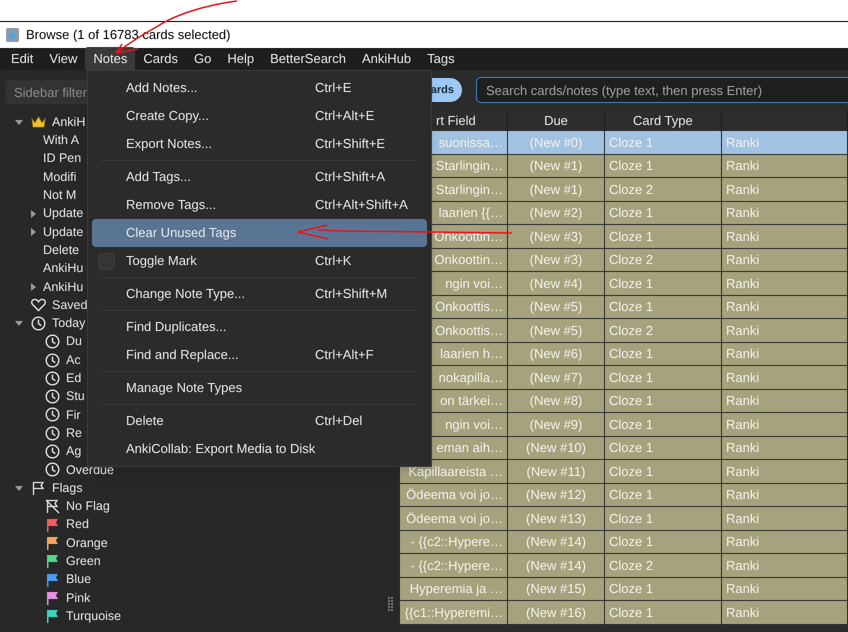  What do you see at coordinates (145, 421) in the screenshot?
I see `menu-option-label: Delete` at bounding box center [145, 421].